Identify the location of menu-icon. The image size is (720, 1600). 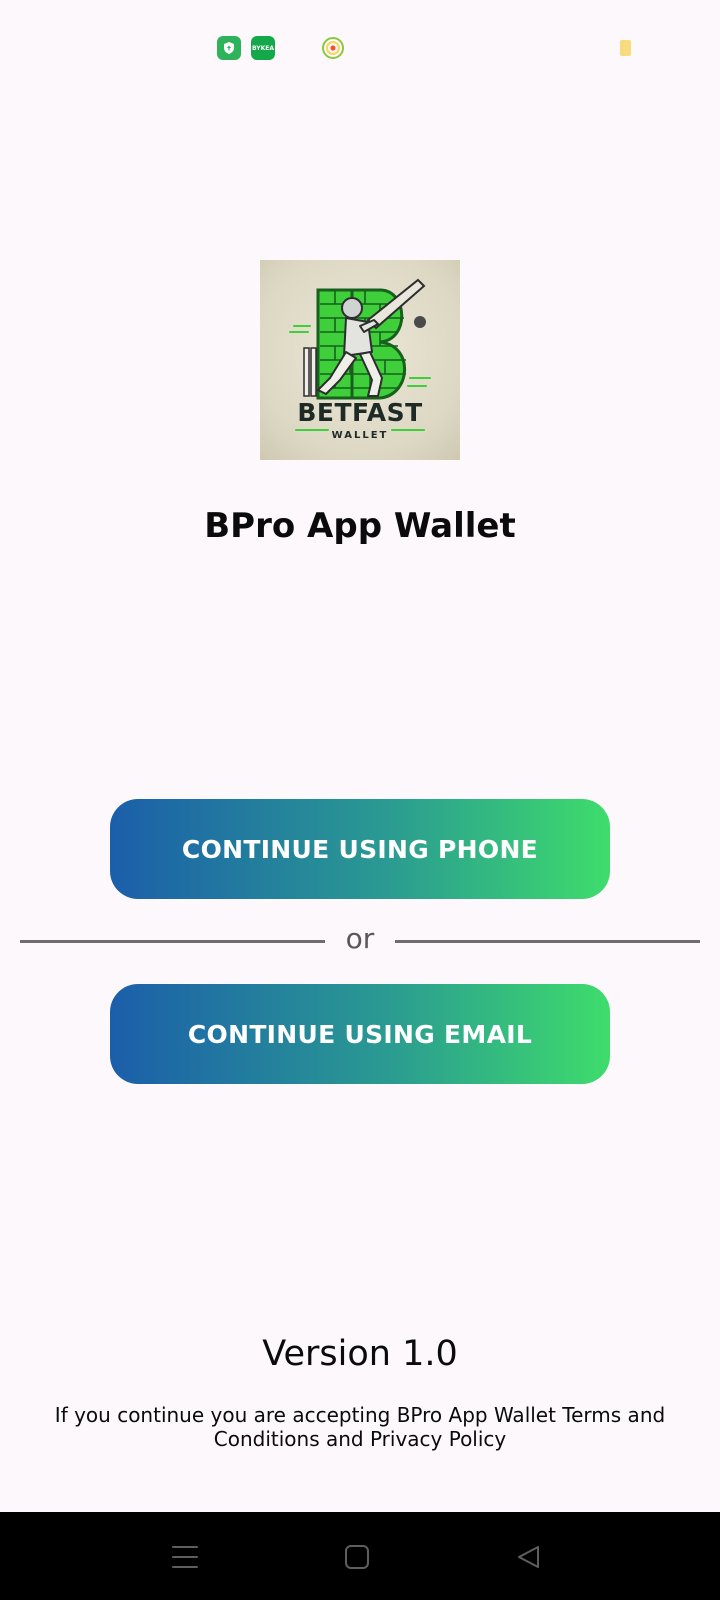
(185, 1557).